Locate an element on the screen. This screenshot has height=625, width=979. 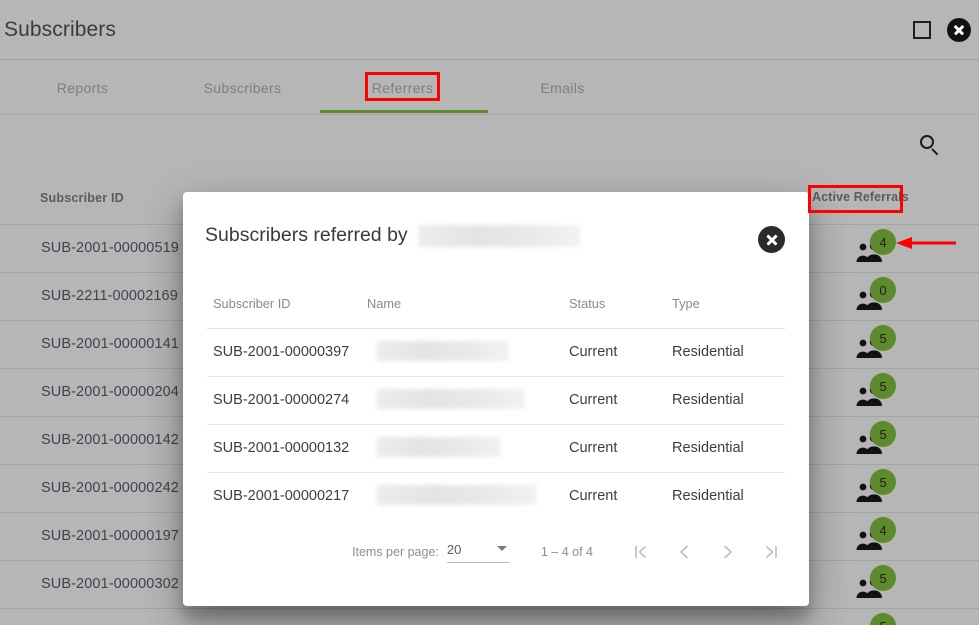
cell-subscriber-id: SUB-2001-00000141 is located at coordinates (110, 344).